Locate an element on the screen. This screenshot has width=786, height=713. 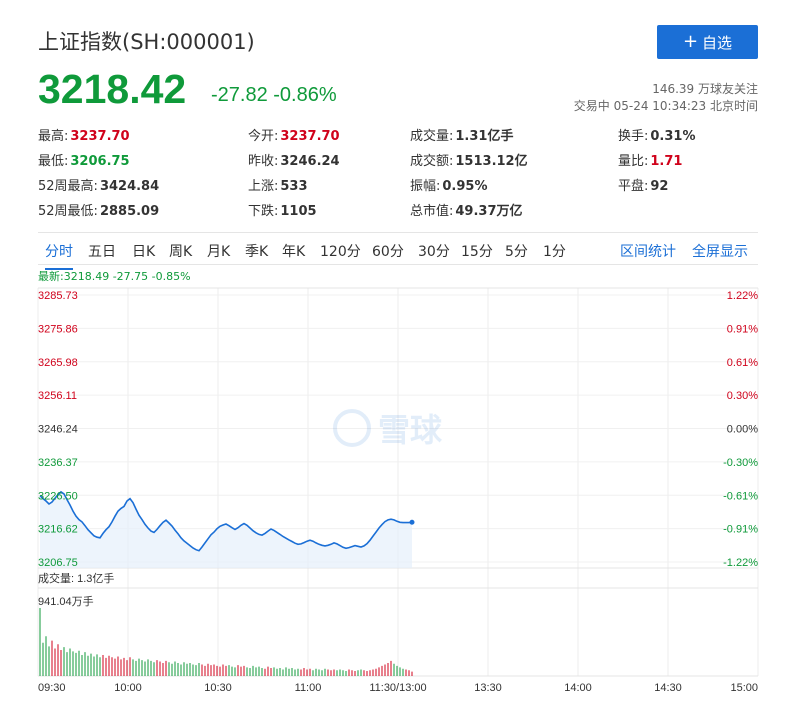
price-level-label: 3206.75 is located at coordinates (58, 563).